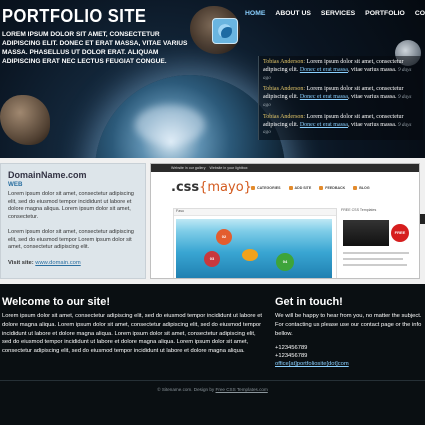  I want to click on preview-main-header: Fasu, so click(255, 212).